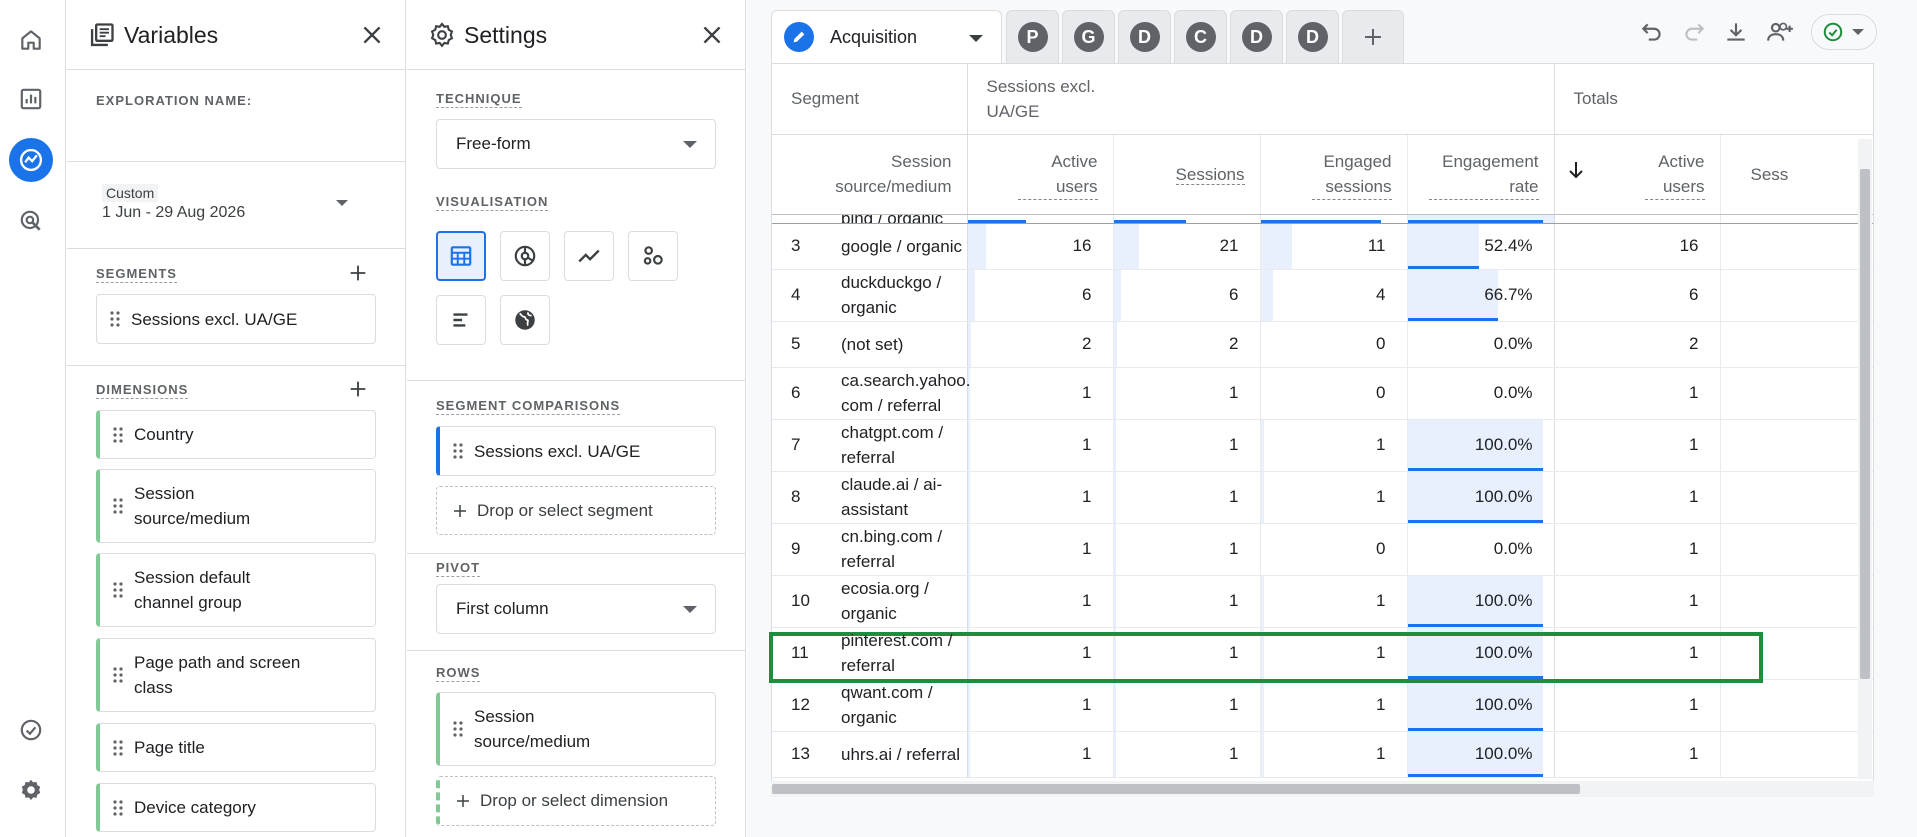 The height and width of the screenshot is (837, 1917). I want to click on dimension-chip: Session source/medium, so click(236, 506).